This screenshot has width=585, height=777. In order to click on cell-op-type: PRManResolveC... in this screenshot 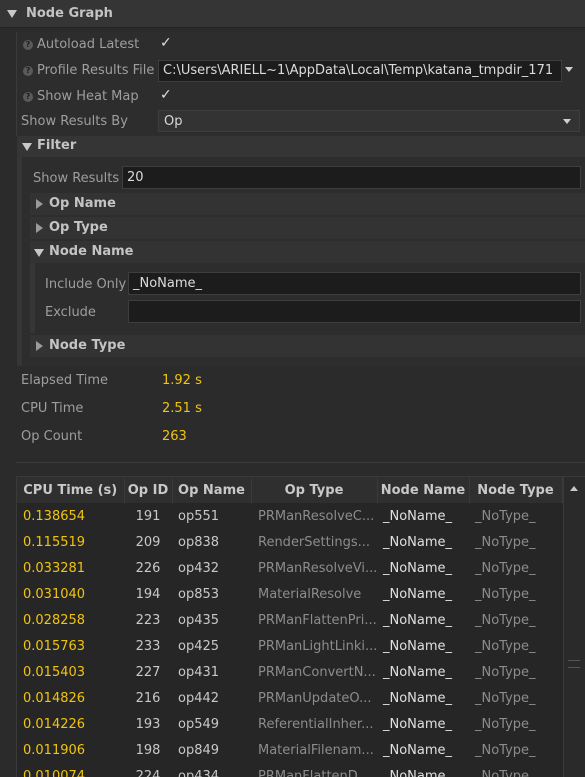, I will do `click(316, 516)`.